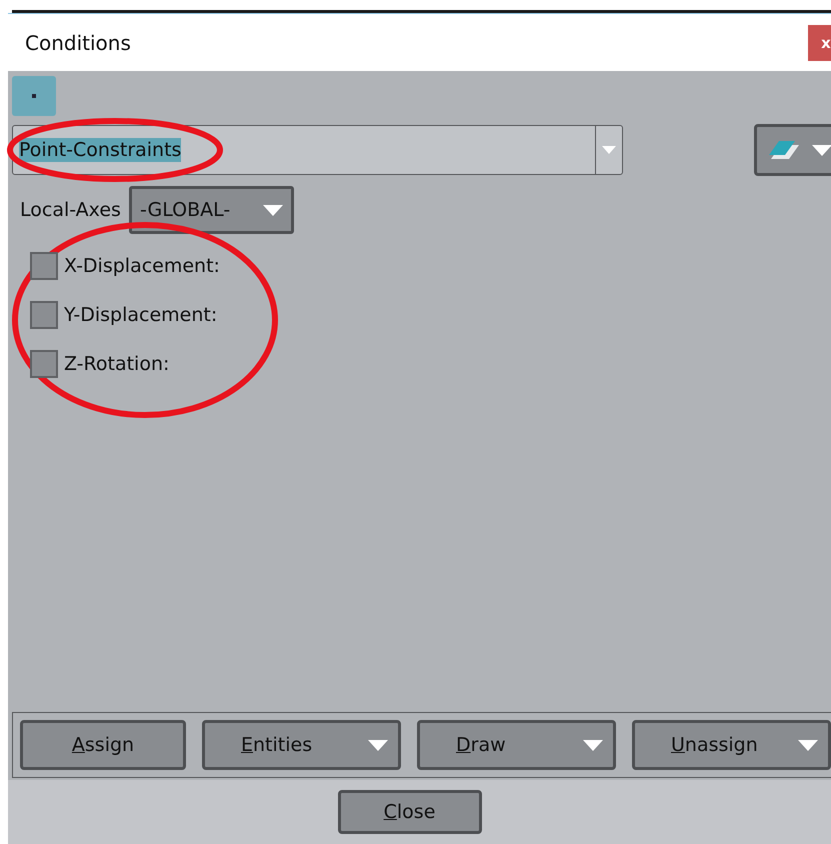  What do you see at coordinates (317, 150) in the screenshot?
I see `condition-select: Point-Constraints` at bounding box center [317, 150].